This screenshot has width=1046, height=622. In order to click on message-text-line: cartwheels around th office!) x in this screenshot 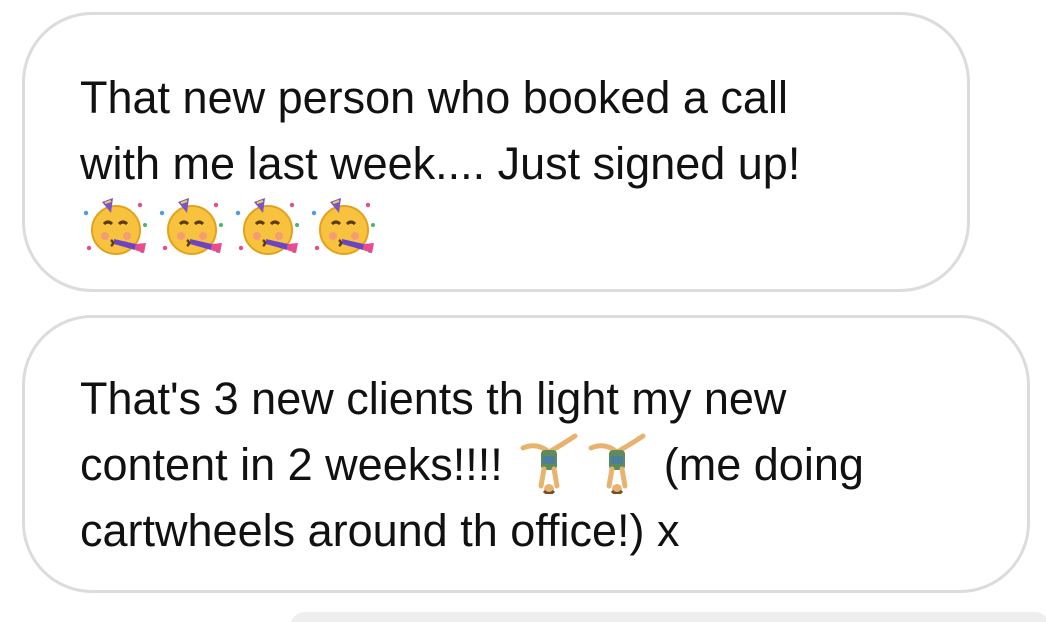, I will do `click(380, 530)`.